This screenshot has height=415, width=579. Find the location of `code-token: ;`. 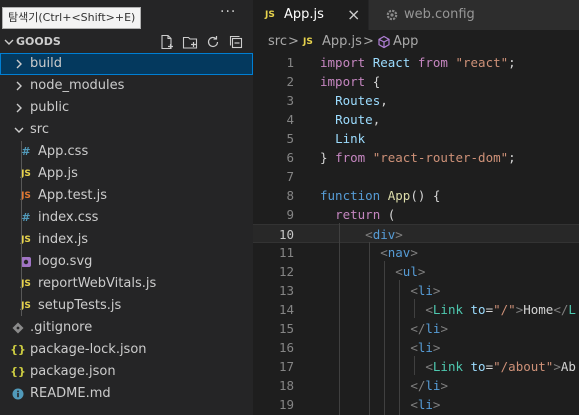

code-token: ; is located at coordinates (512, 62).